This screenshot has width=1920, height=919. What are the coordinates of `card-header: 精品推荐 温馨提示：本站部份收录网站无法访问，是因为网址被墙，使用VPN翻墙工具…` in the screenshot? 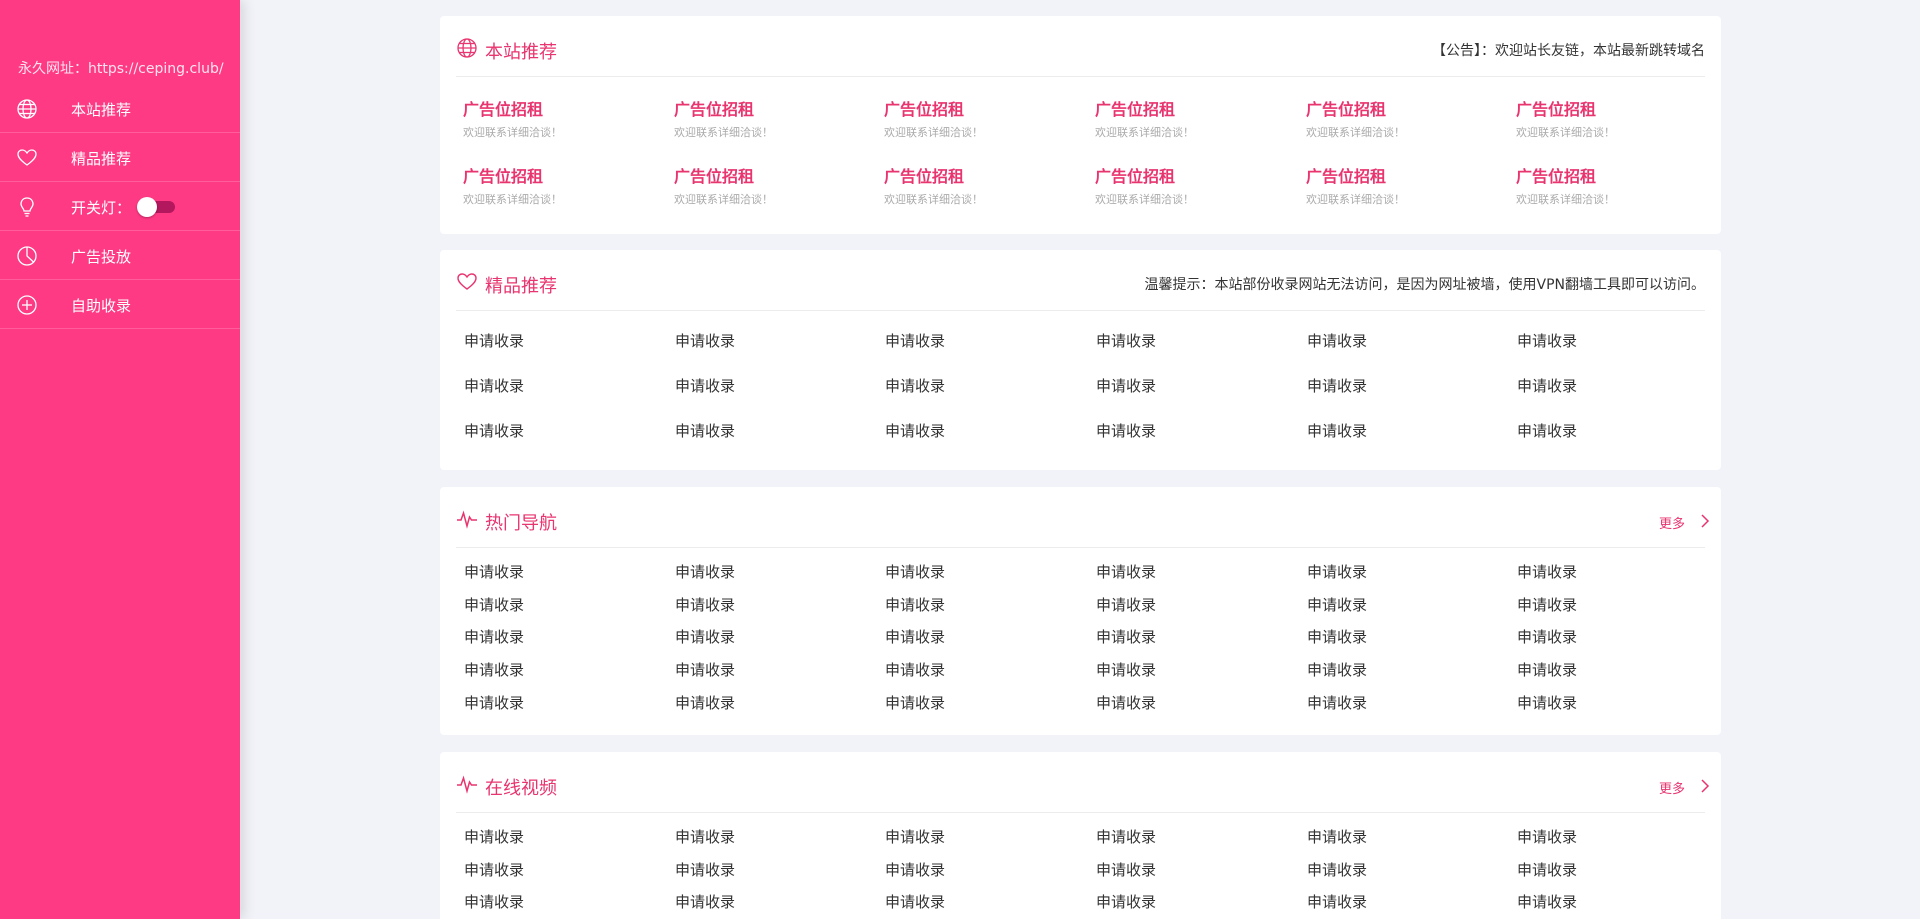 It's located at (1080, 280).